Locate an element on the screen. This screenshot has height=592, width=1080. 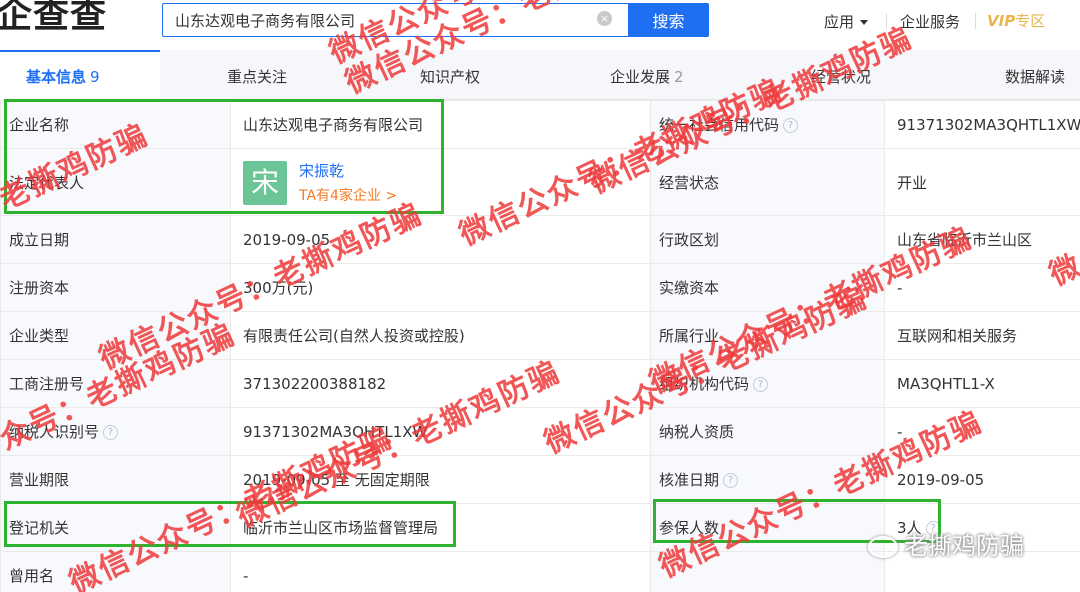
tab-bar: 基本信息 9 重点关注 知识产权 企业发展 2 经营状况 数据解读 is located at coordinates (540, 75).